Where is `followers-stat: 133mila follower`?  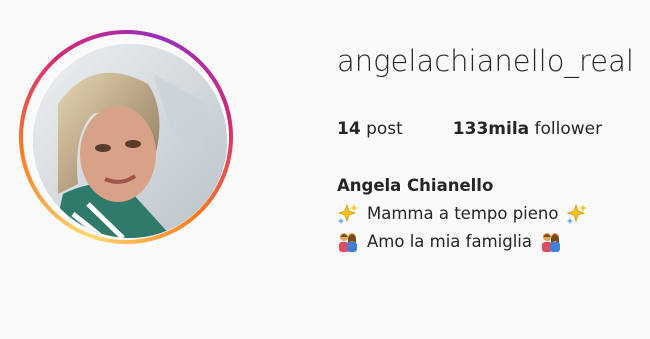
followers-stat: 133mila follower is located at coordinates (527, 129).